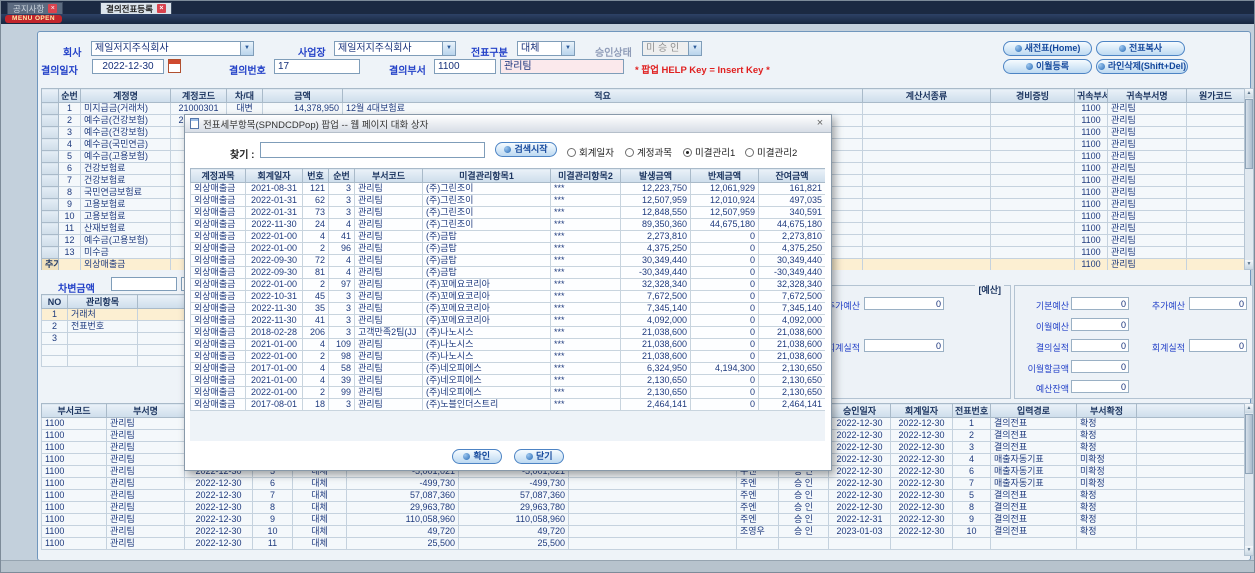 The height and width of the screenshot is (573, 1255). What do you see at coordinates (102, 314) in the screenshot?
I see `cell: 거래처` at bounding box center [102, 314].